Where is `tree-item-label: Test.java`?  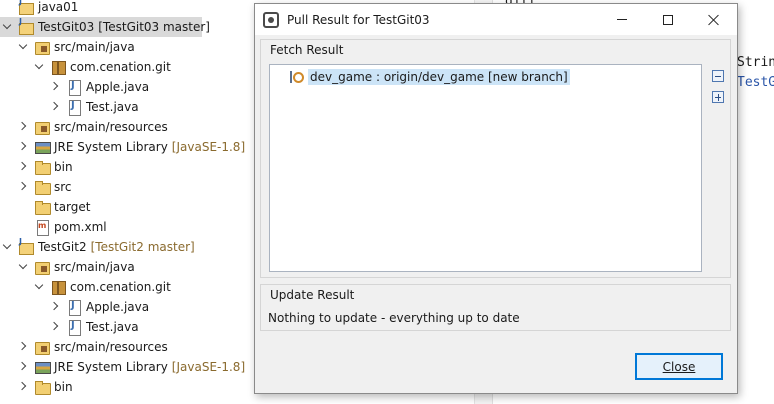 tree-item-label: Test.java is located at coordinates (112, 327).